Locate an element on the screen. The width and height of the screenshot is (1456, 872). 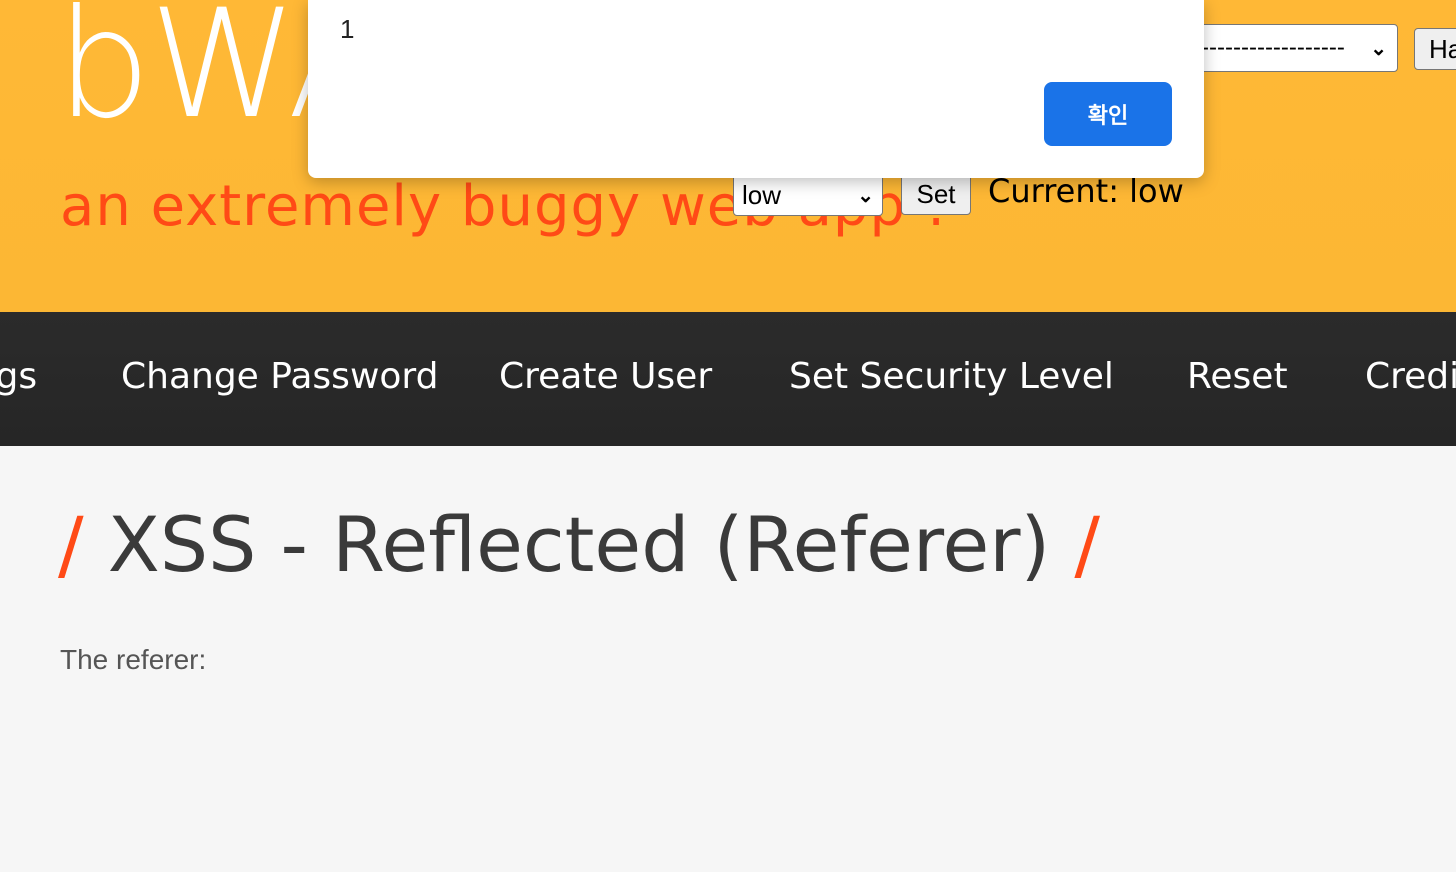
nav-item-change-password: Change Password is located at coordinates (279, 376).